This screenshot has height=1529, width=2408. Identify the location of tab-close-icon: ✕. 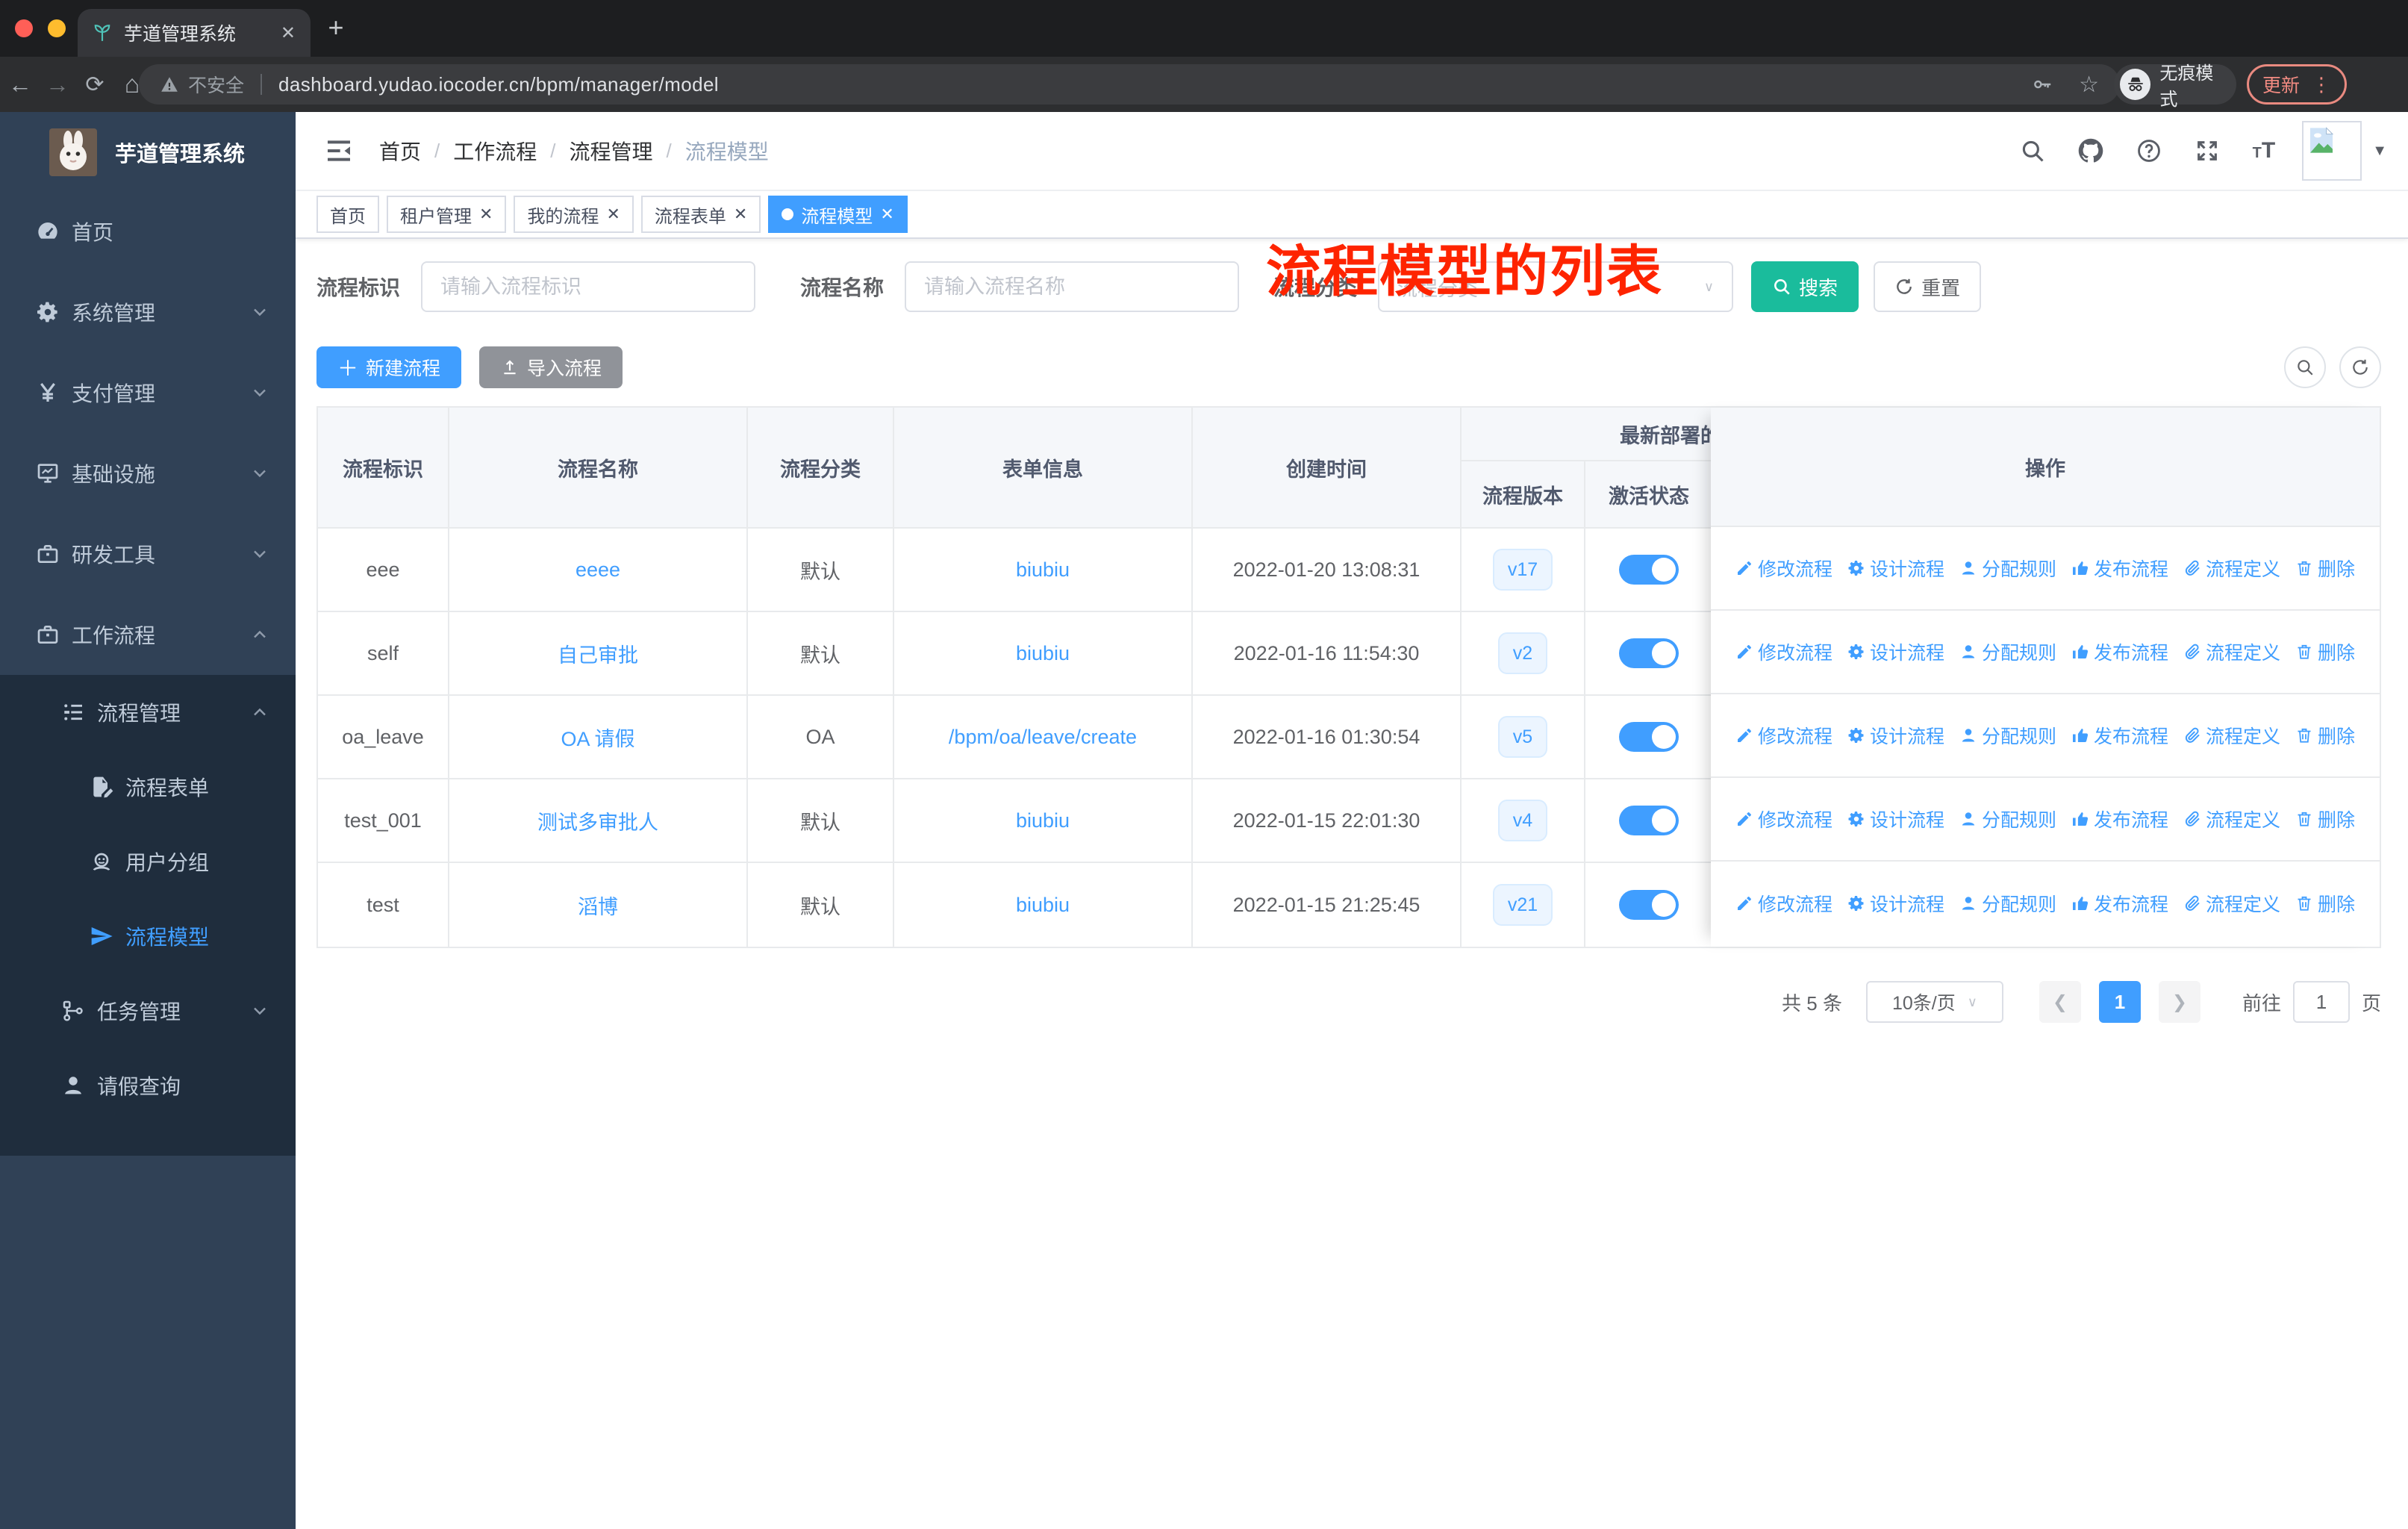
(288, 33).